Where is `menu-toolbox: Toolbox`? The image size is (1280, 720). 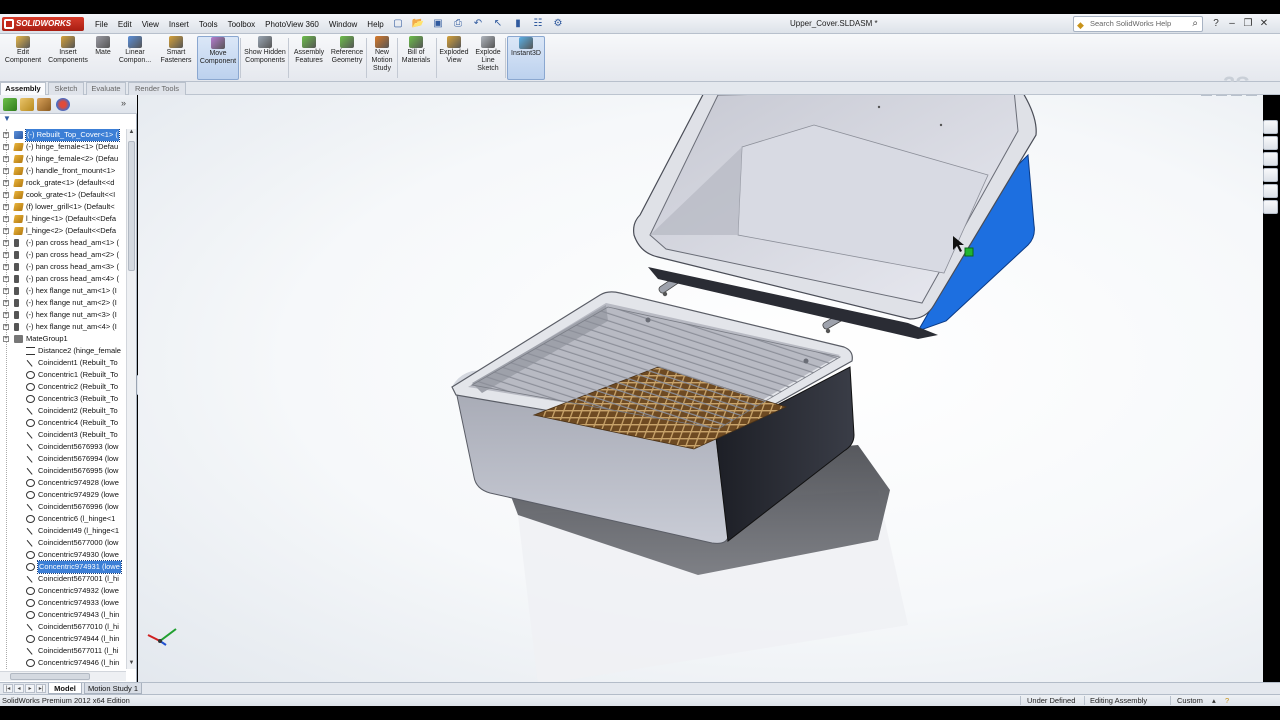 menu-toolbox: Toolbox is located at coordinates (242, 24).